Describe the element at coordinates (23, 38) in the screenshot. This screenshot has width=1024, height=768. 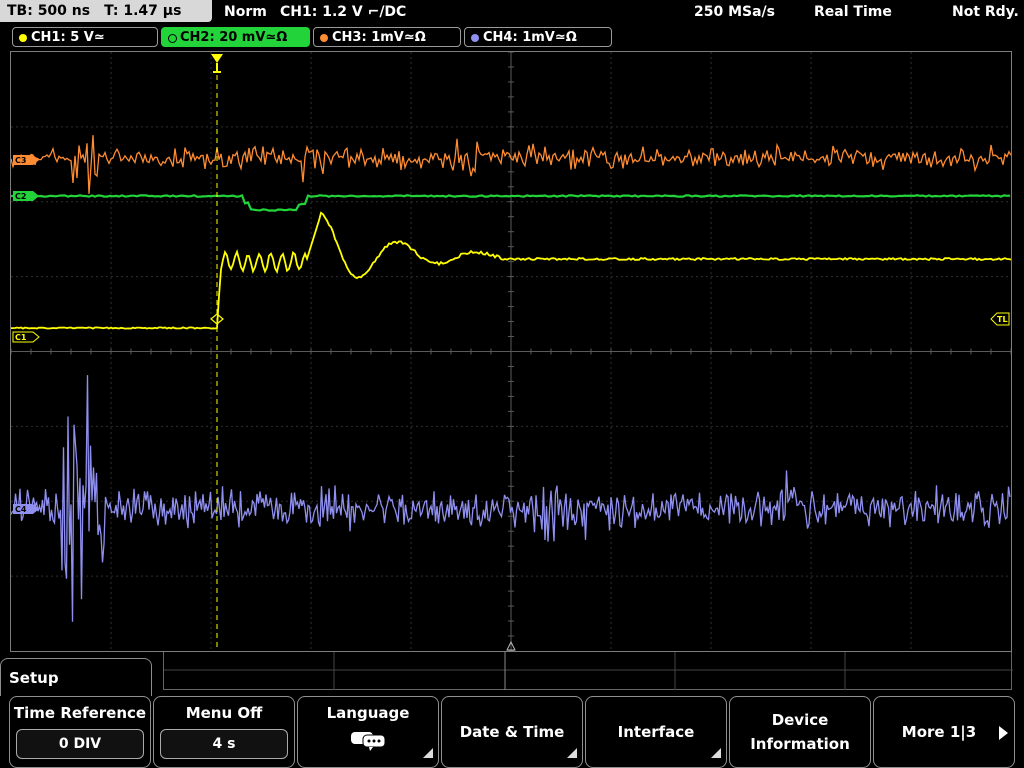
I see `ch1-dot-icon` at that location.